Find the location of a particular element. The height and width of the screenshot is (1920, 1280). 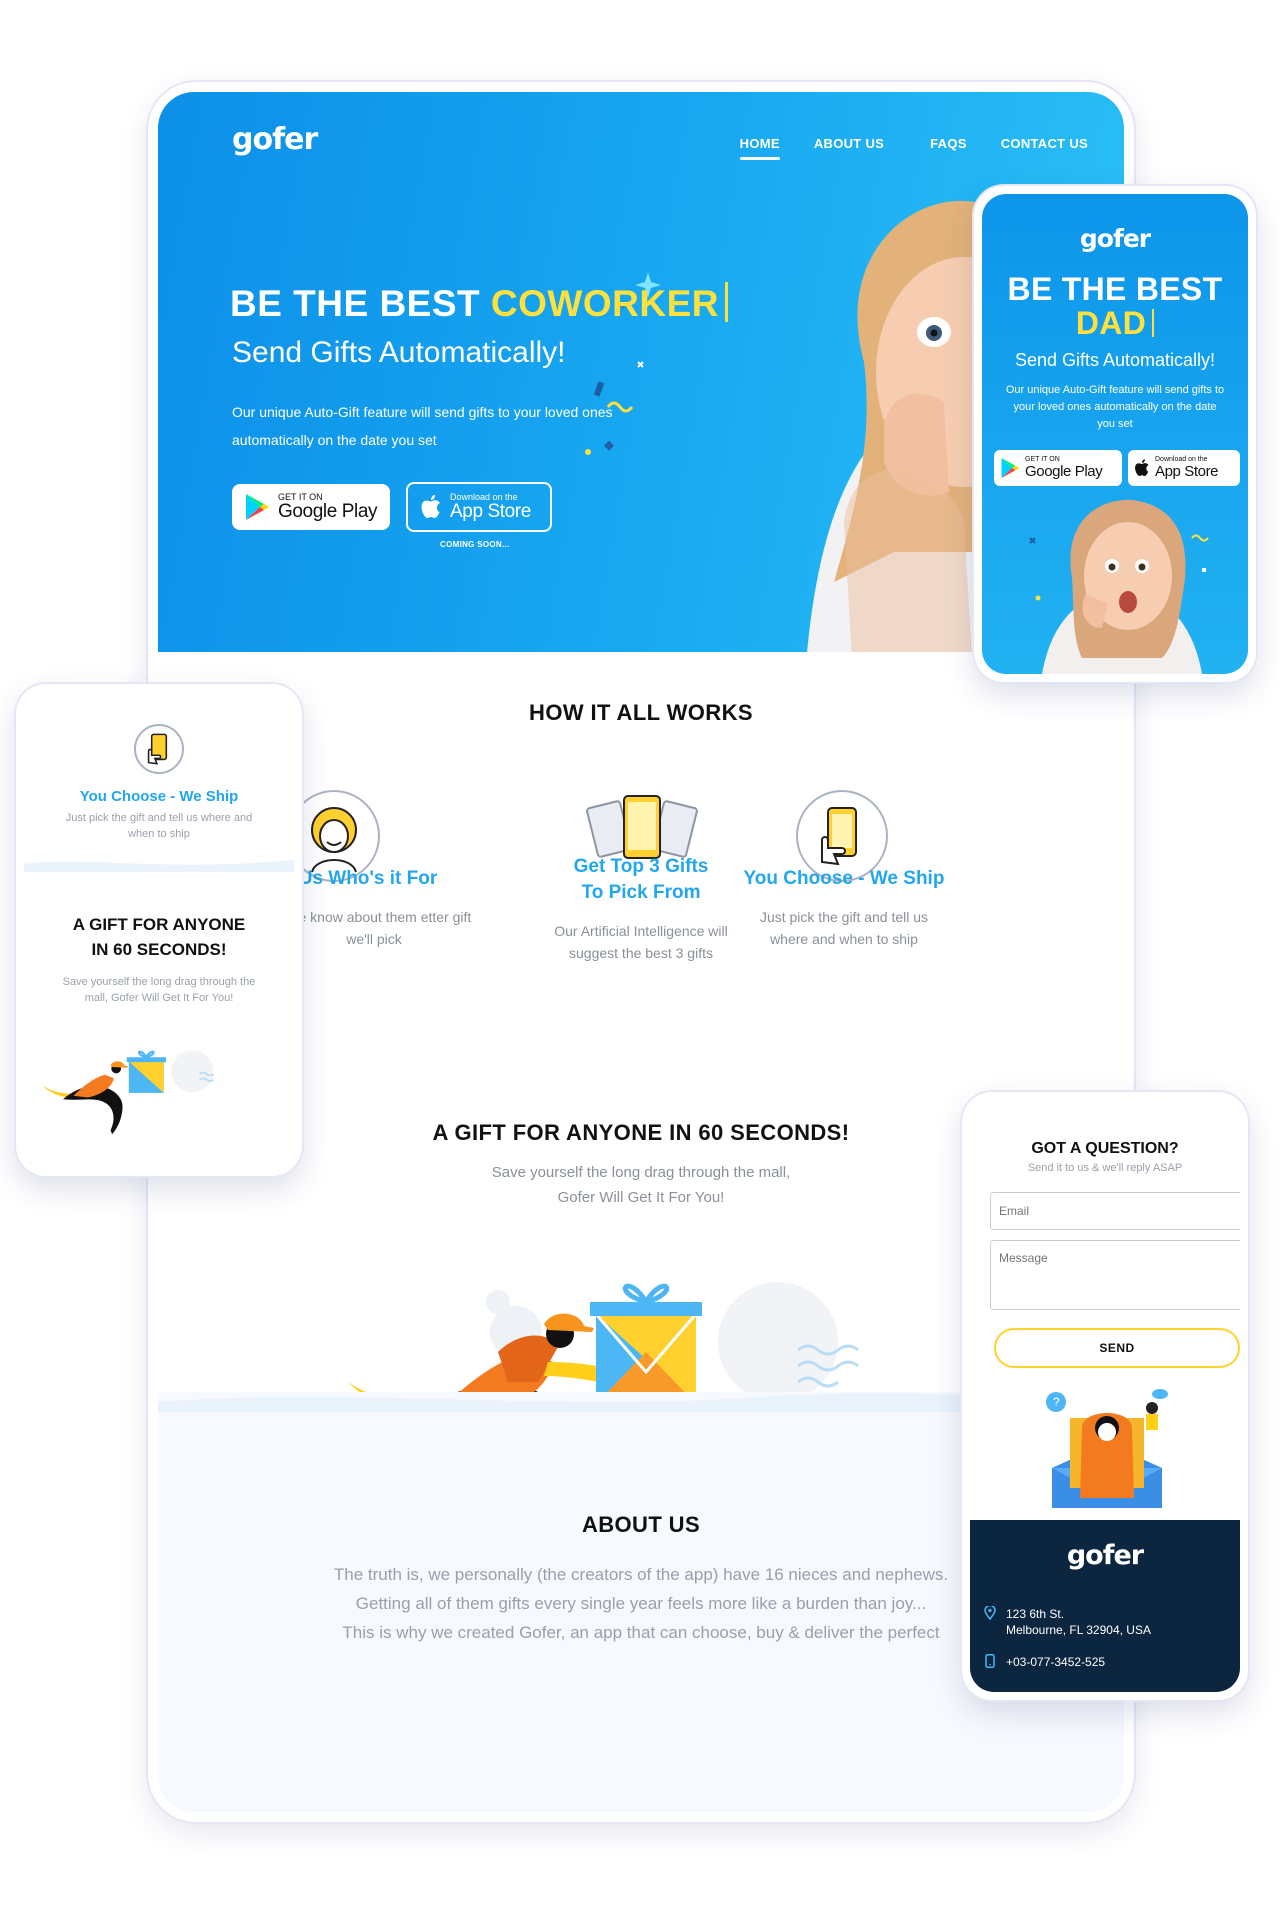

footer-phone: +03-077-3452-525 is located at coordinates (1044, 1662).